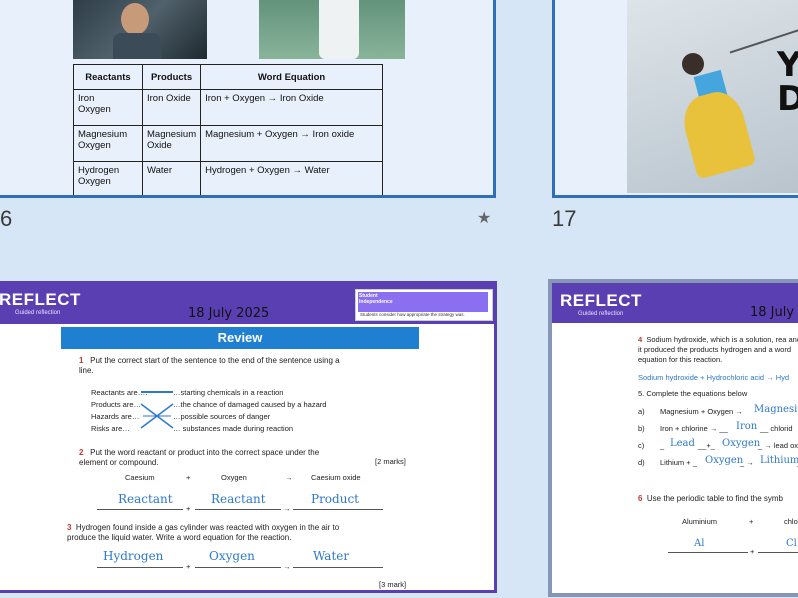 The height and width of the screenshot is (598, 798). I want to click on q3-marks: [3 mark], so click(393, 584).